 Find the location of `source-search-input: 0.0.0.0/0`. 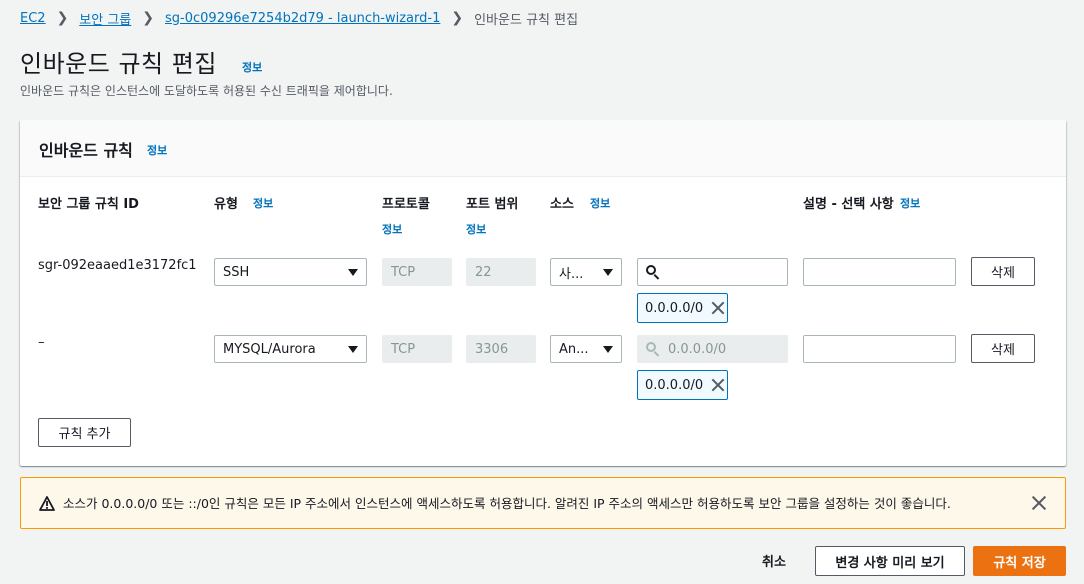

source-search-input: 0.0.0.0/0 is located at coordinates (712, 349).